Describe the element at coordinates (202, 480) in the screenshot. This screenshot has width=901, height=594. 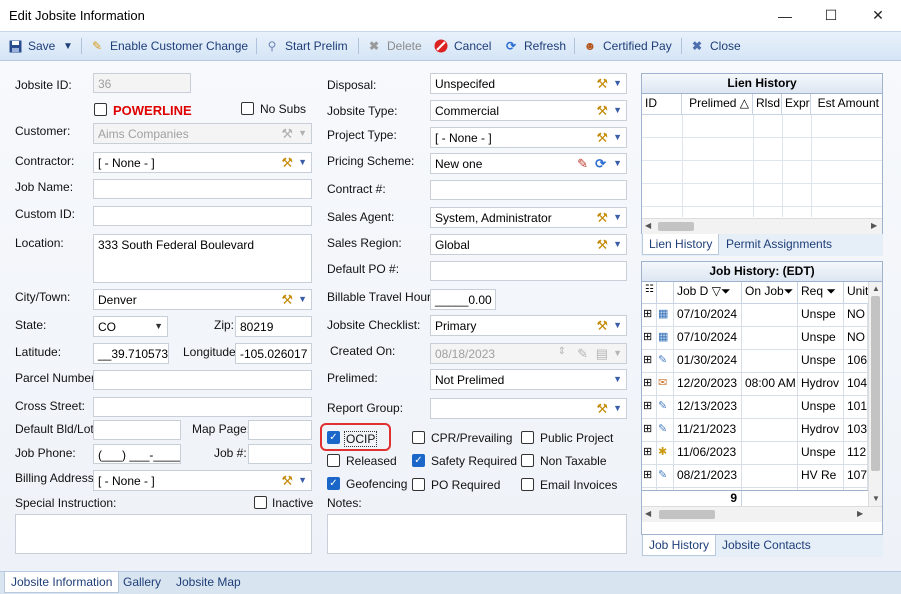
I see `billing-address-combo: [ - None - ] ⚒ ▼` at that location.